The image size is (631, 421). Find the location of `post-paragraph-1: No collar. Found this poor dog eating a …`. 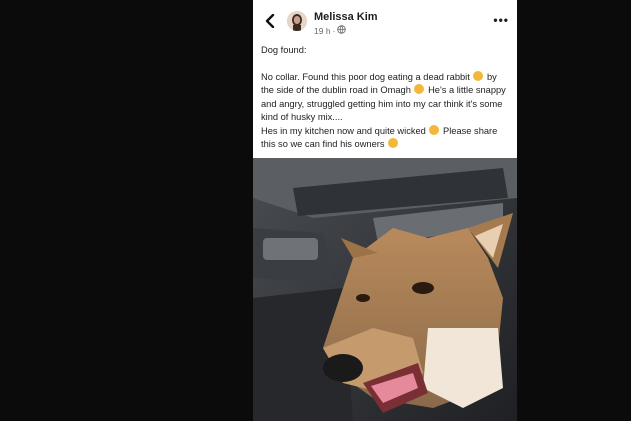

post-paragraph-1: No collar. Found this poor dog eating a … is located at coordinates (383, 96).